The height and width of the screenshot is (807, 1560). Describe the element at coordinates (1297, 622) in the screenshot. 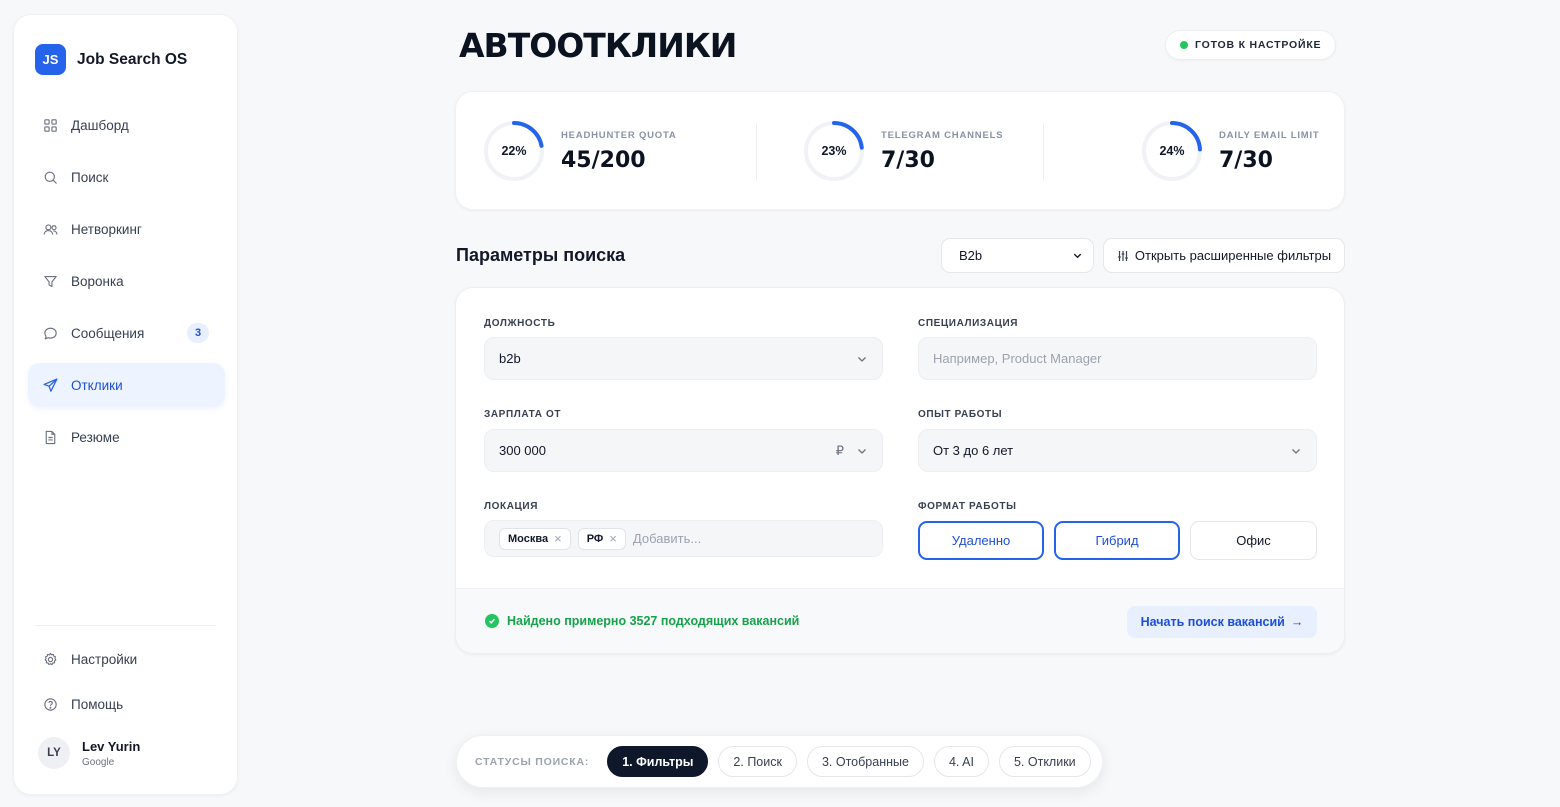

I see `arrow-right-icon: →` at that location.